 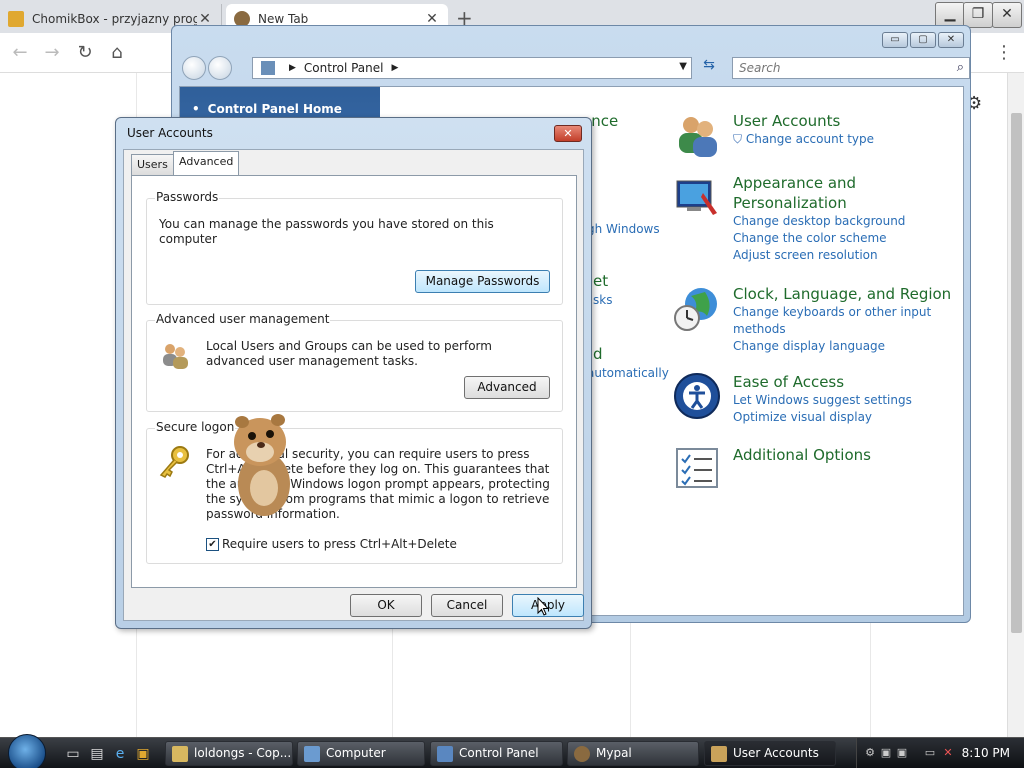 I want to click on category-link: Adjust screen resolution, so click(x=843, y=255).